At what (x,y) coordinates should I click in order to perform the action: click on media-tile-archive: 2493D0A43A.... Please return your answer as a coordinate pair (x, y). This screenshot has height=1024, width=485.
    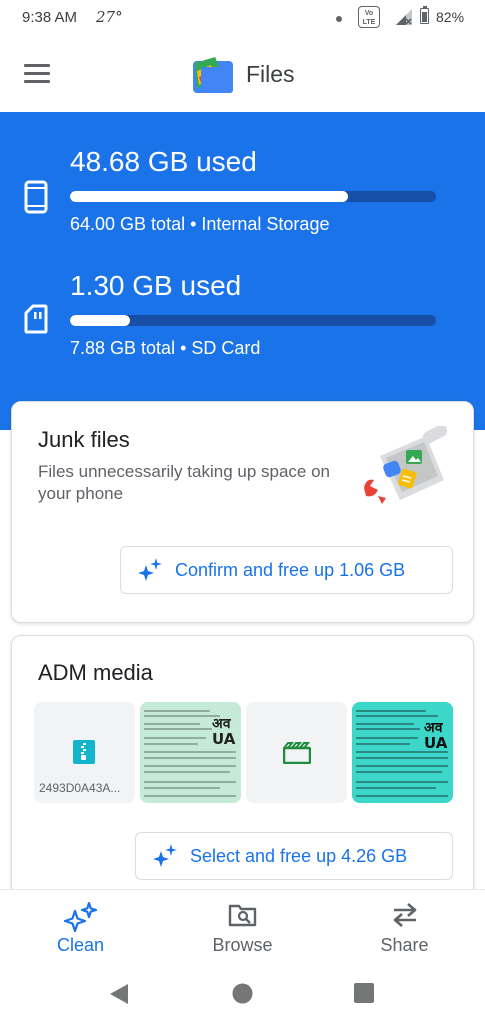
    Looking at the image, I should click on (84, 752).